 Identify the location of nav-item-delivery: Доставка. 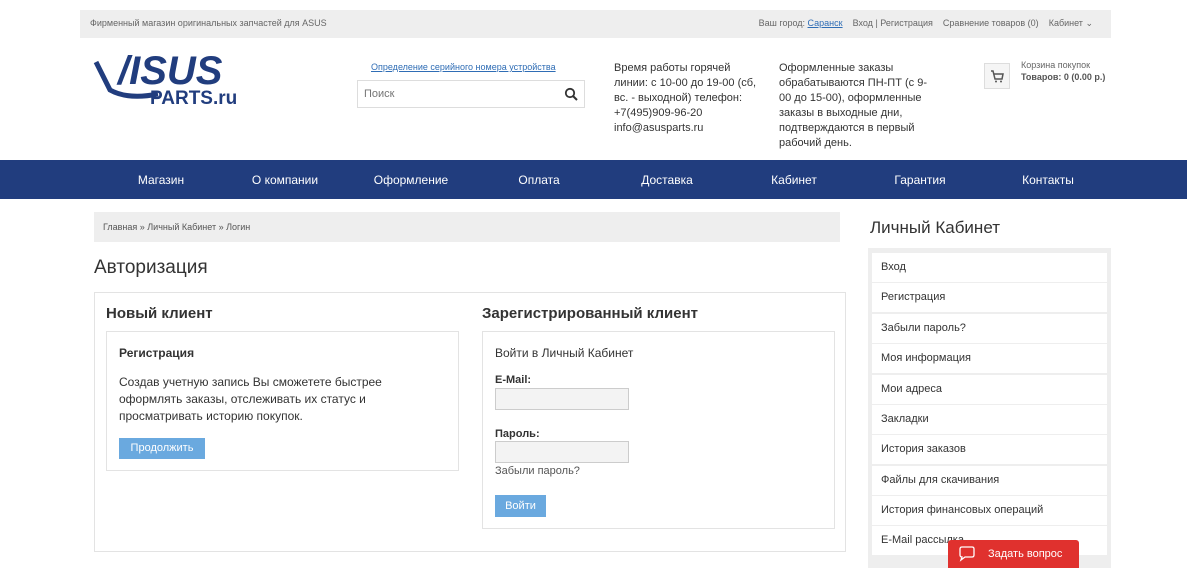
(667, 179).